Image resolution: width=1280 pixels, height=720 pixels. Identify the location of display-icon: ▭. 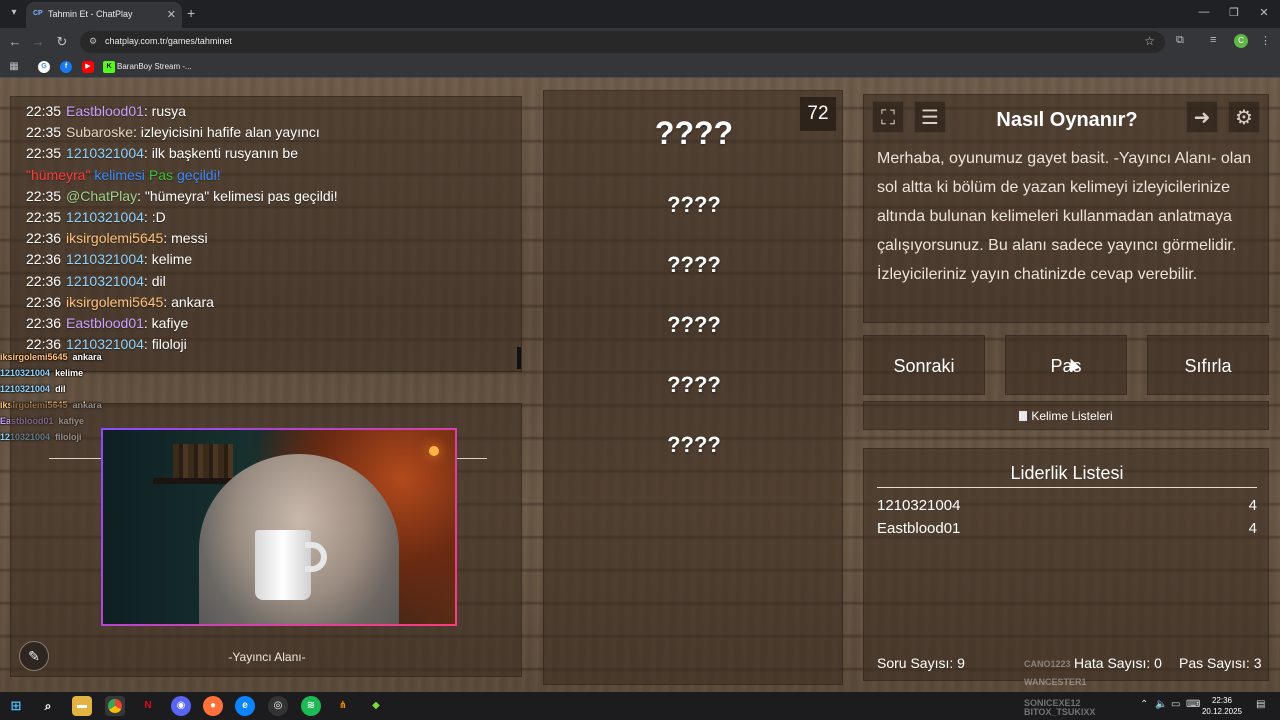
(1175, 704).